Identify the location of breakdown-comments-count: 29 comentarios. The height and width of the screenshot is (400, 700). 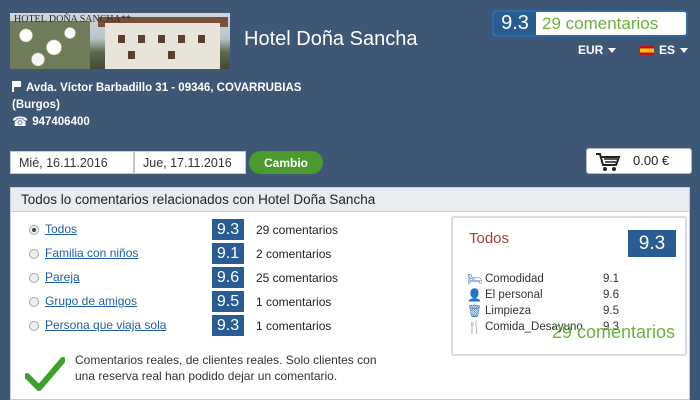
(564, 332).